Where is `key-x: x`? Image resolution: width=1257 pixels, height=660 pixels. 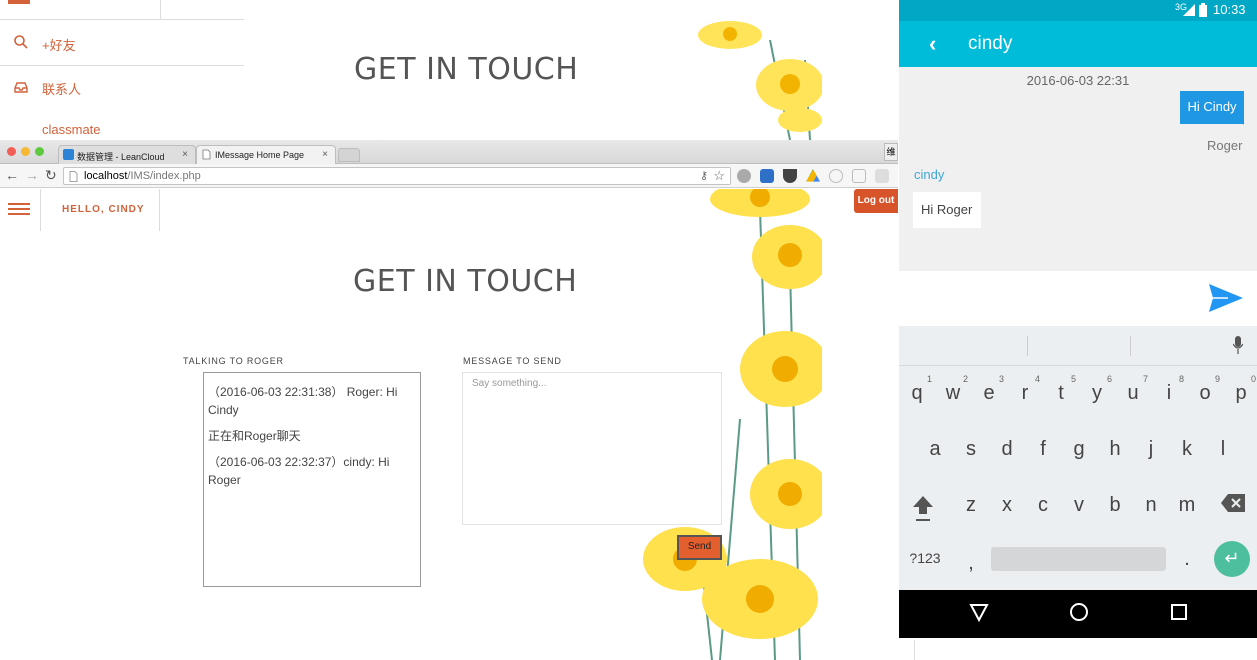 key-x: x is located at coordinates (1007, 505).